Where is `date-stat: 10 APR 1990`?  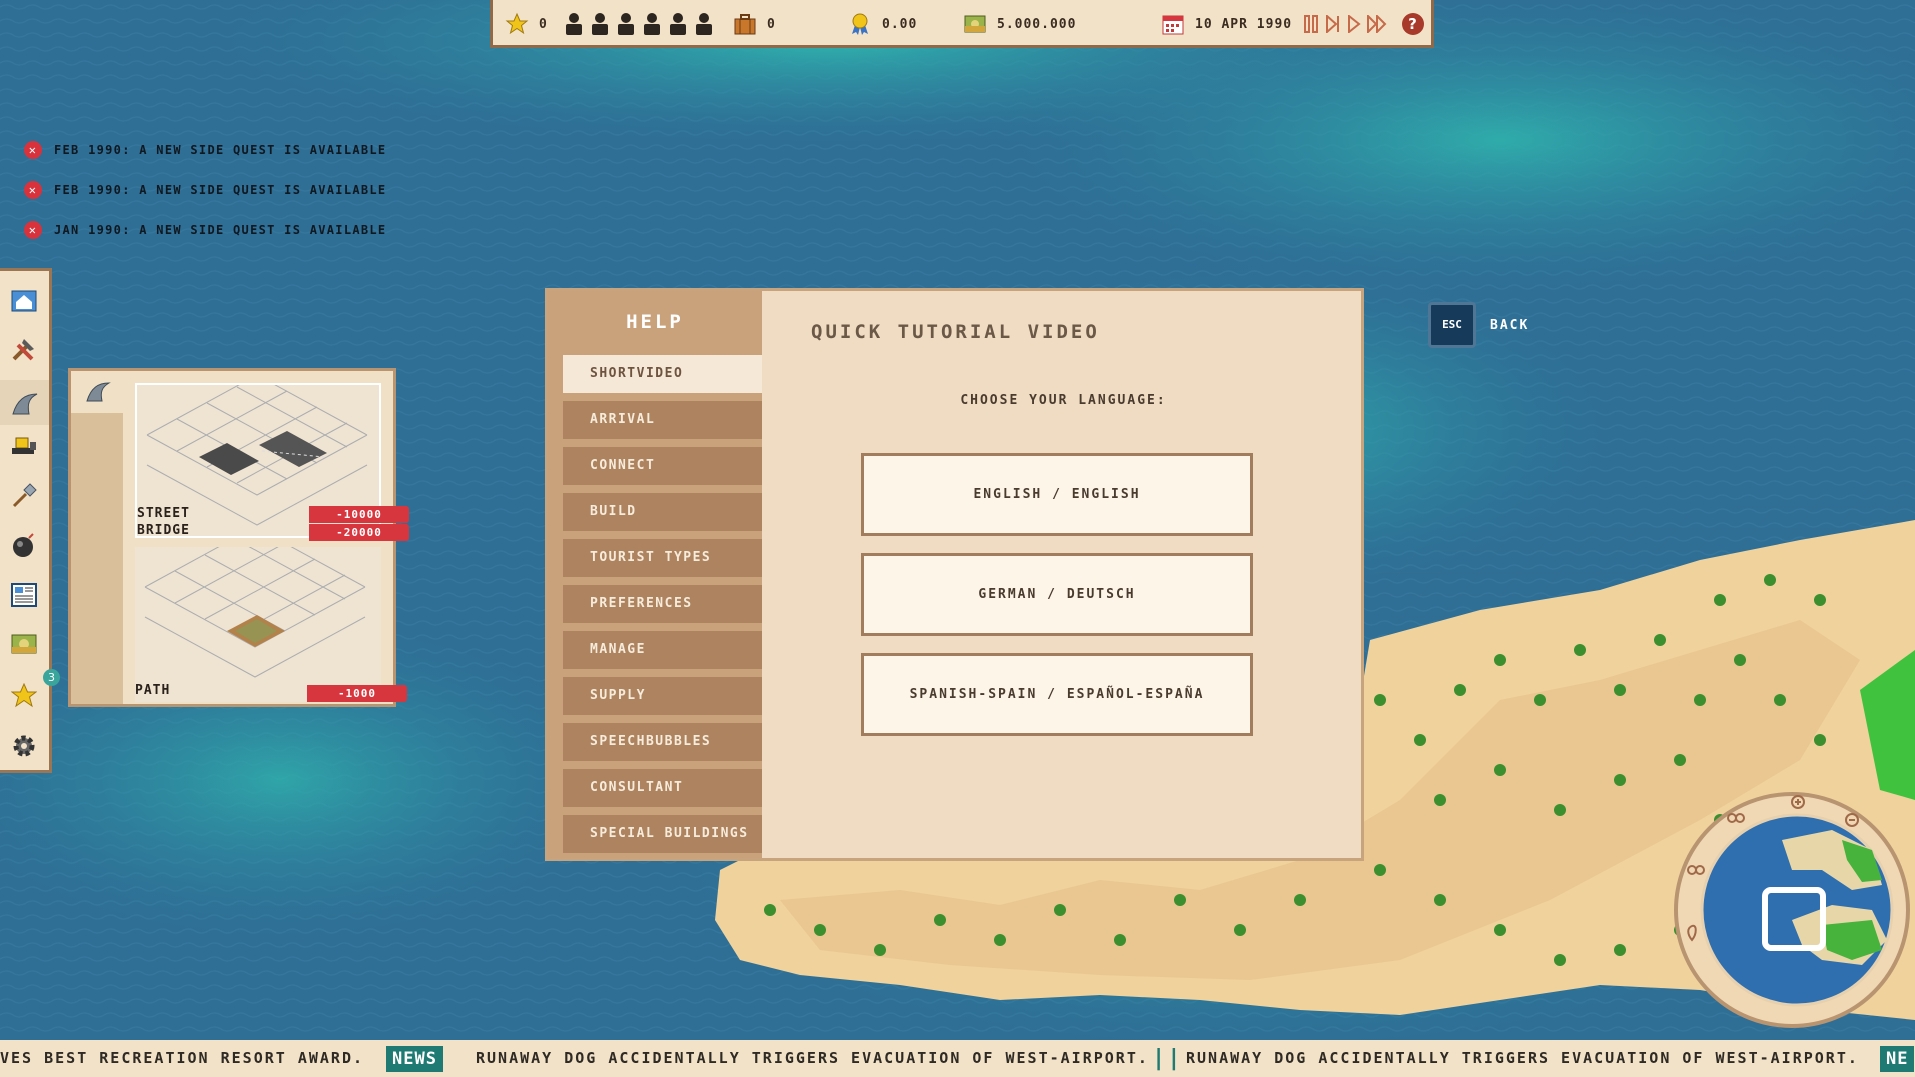
date-stat: 10 APR 1990 is located at coordinates (1226, 24).